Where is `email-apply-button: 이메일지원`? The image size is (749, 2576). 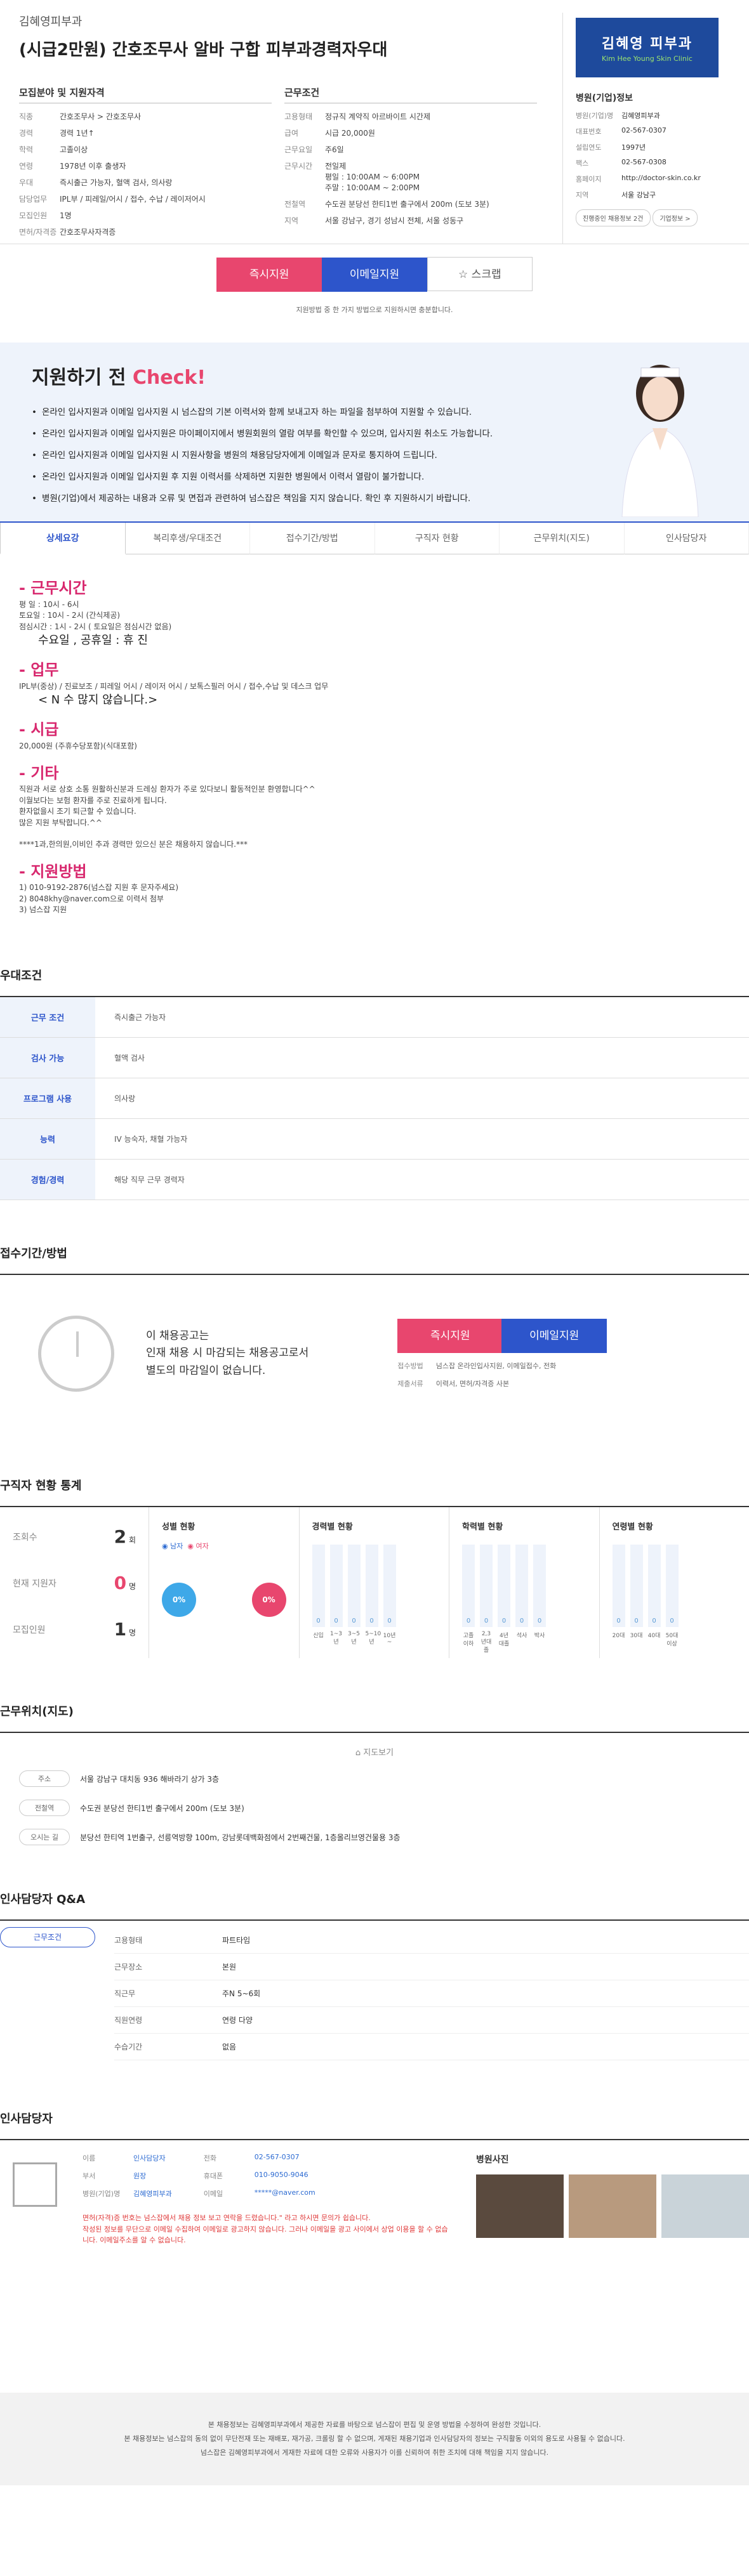
email-apply-button: 이메일지원 is located at coordinates (374, 275).